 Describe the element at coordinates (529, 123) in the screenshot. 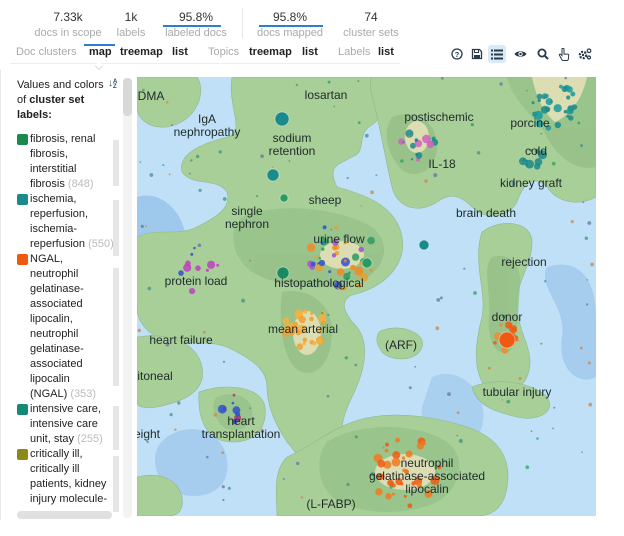

I see `cluster-label: porcine` at that location.